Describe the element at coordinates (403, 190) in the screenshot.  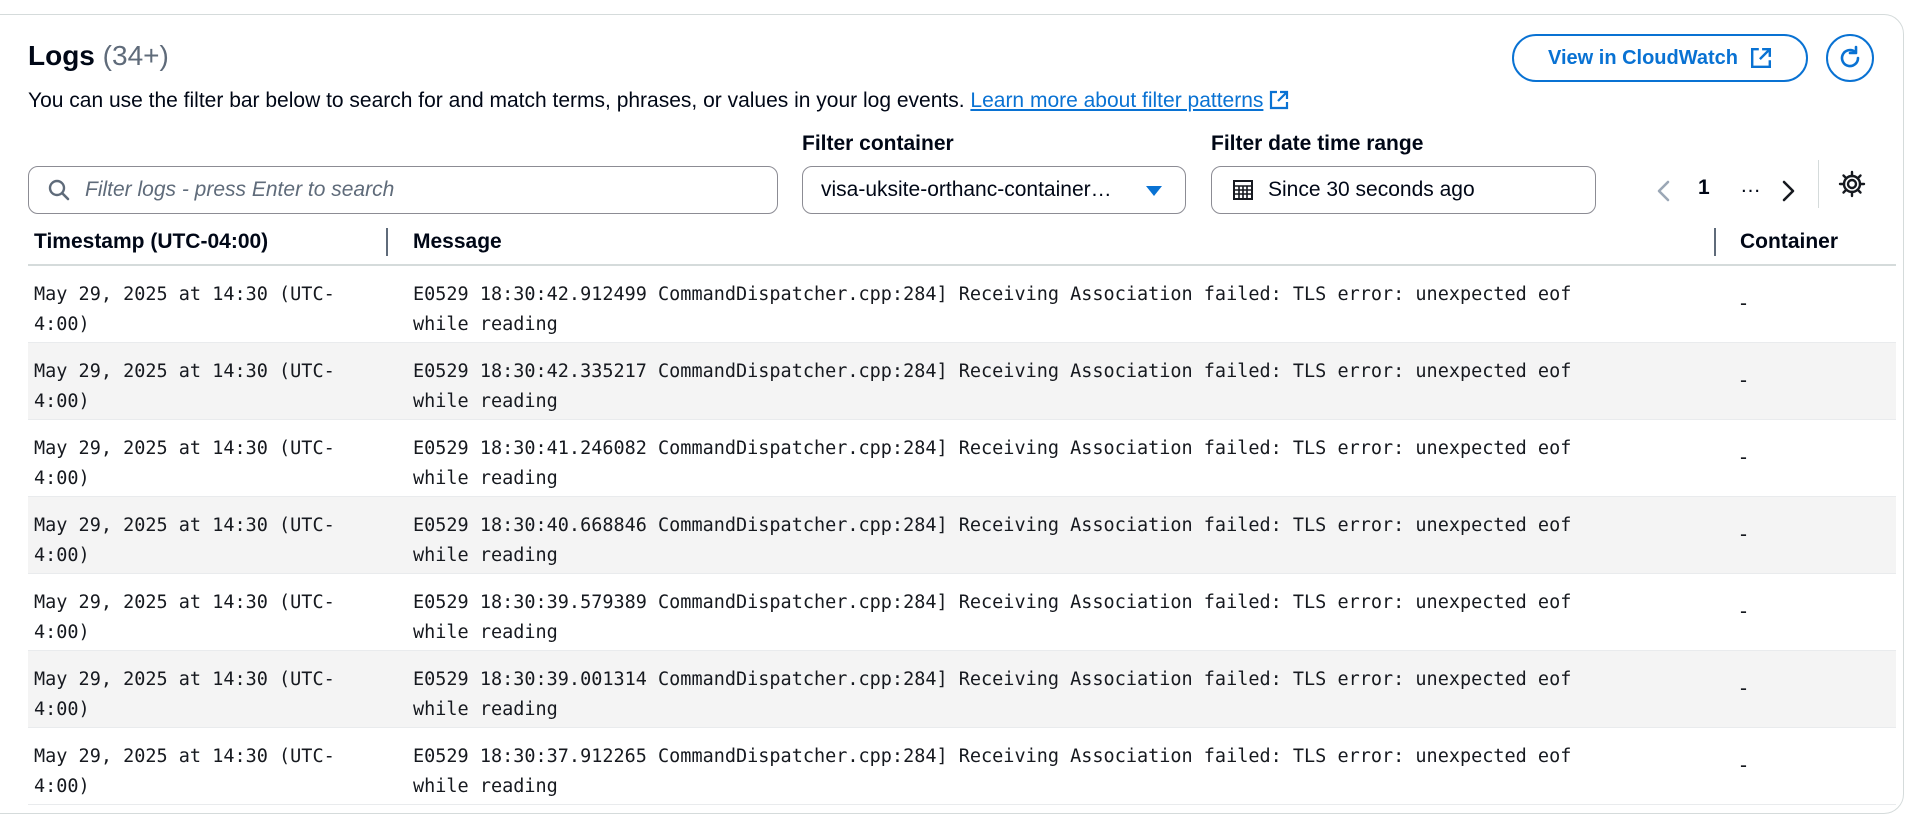
I see `filter-logs-input: Filter logs - press Enter to search` at that location.